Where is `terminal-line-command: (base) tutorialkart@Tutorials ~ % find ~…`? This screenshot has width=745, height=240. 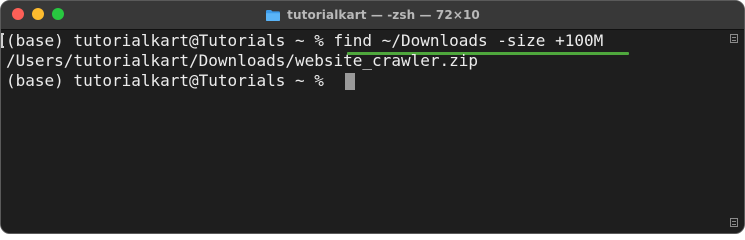
terminal-line-command: (base) tutorialkart@Tutorials ~ % find ~… is located at coordinates (305, 40).